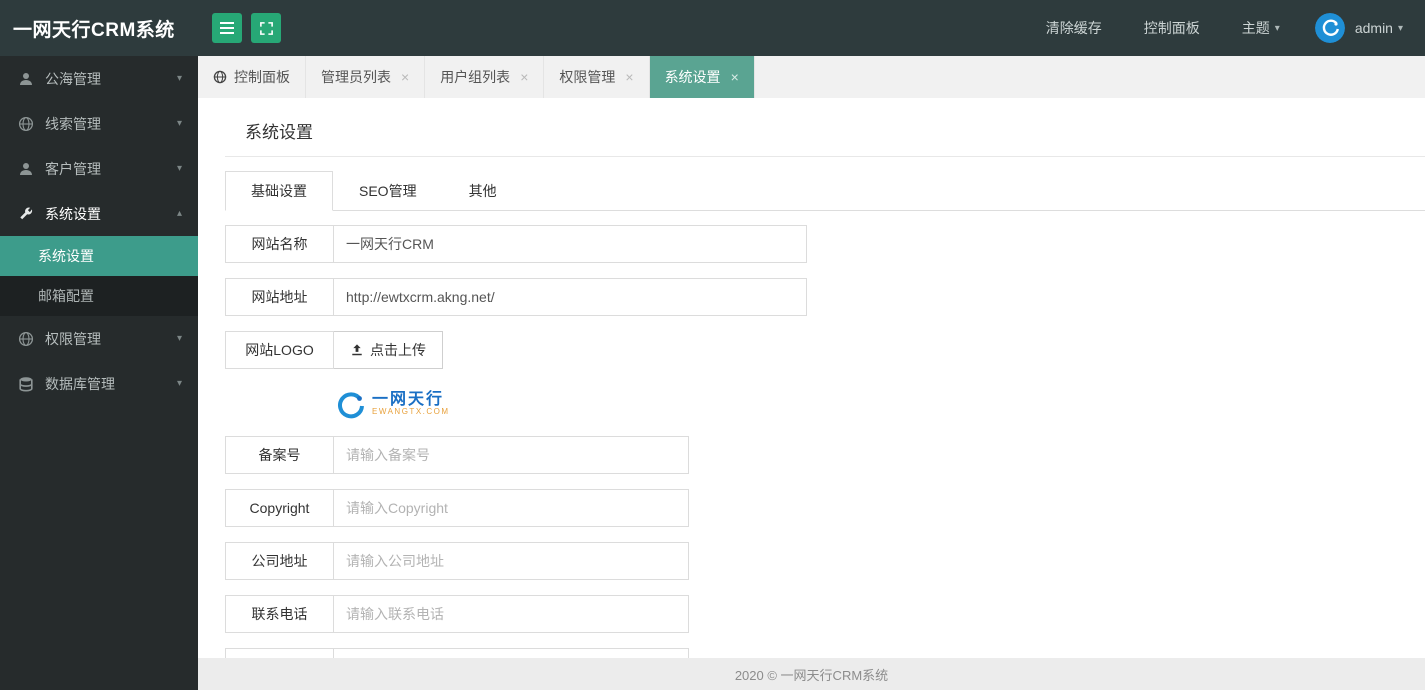 This screenshot has height=690, width=1425. Describe the element at coordinates (66, 256) in the screenshot. I see `sidebar-subitem-label: 系统设置` at that location.